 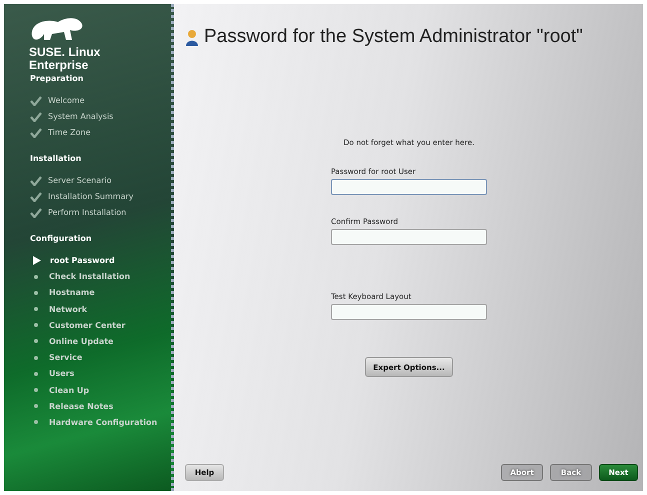 What do you see at coordinates (81, 341) in the screenshot?
I see `step-label: Online Update` at bounding box center [81, 341].